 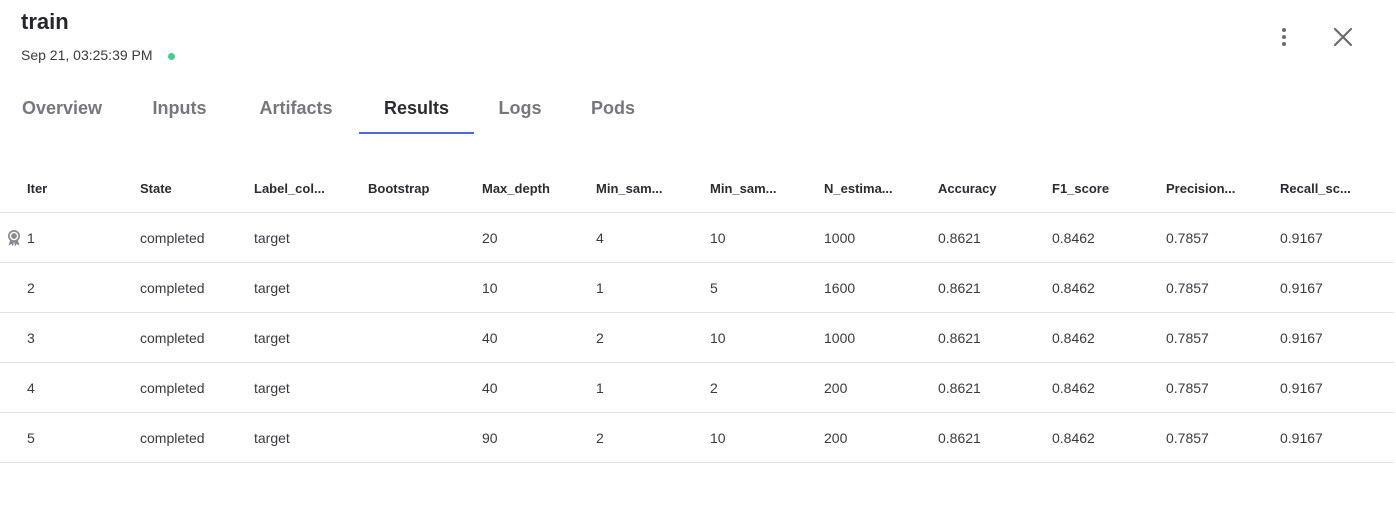 What do you see at coordinates (296, 112) in the screenshot?
I see `tab-artifacts: Artifacts` at bounding box center [296, 112].